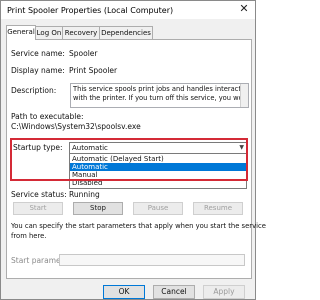 Image resolution: width=320 pixels, height=300 pixels. Describe the element at coordinates (126, 32) in the screenshot. I see `tab-dependencies: Dependencies` at that location.